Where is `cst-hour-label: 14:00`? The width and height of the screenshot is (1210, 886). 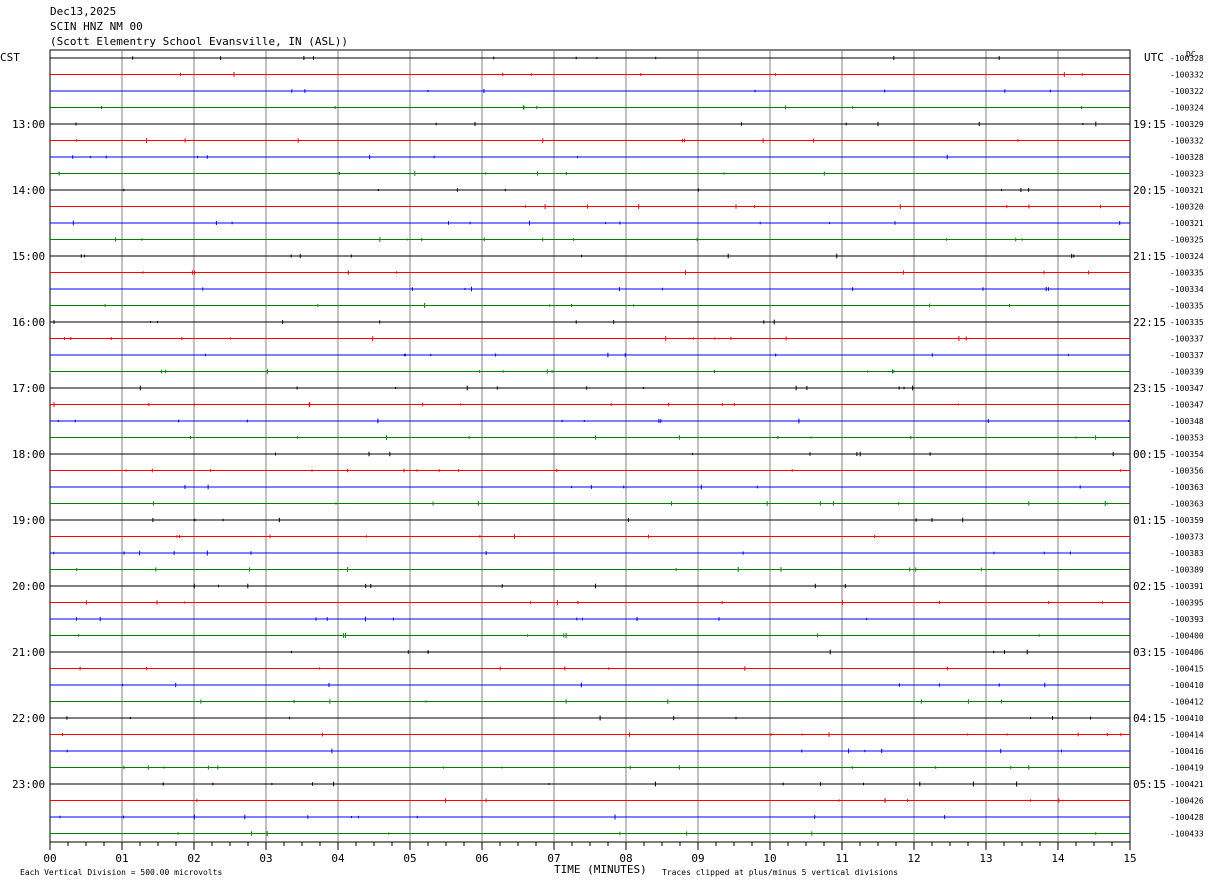 cst-hour-label: 14:00 is located at coordinates (28, 190).